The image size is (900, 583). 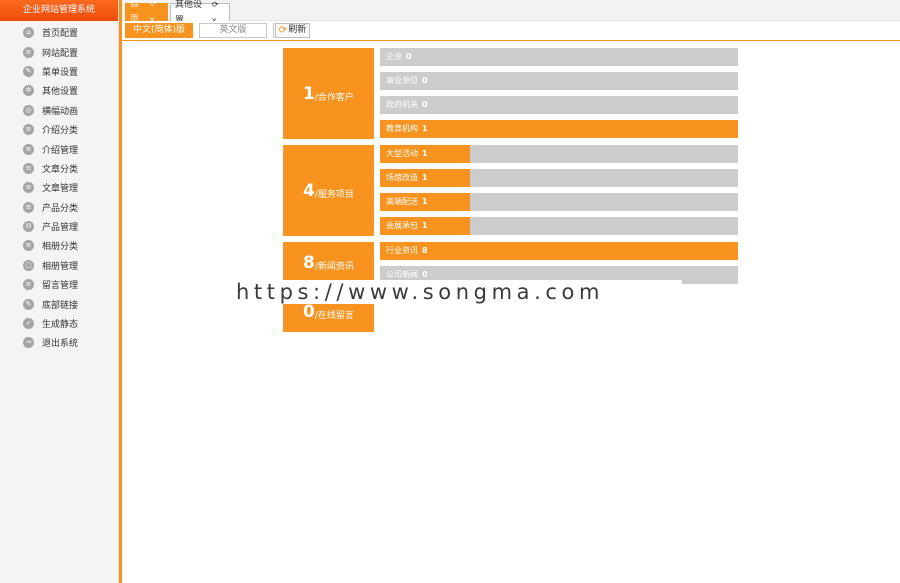 I want to click on product-category-icon: ≡, so click(x=28, y=207).